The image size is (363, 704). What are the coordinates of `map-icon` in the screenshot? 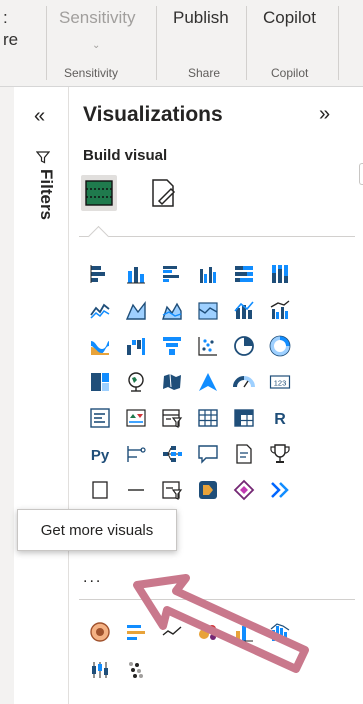 It's located at (136, 382).